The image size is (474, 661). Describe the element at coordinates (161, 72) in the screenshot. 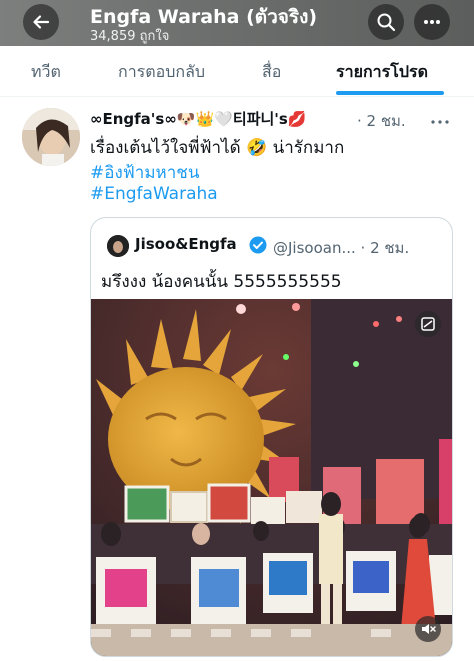

I see `tab-replies: การตอบกลับ` at that location.